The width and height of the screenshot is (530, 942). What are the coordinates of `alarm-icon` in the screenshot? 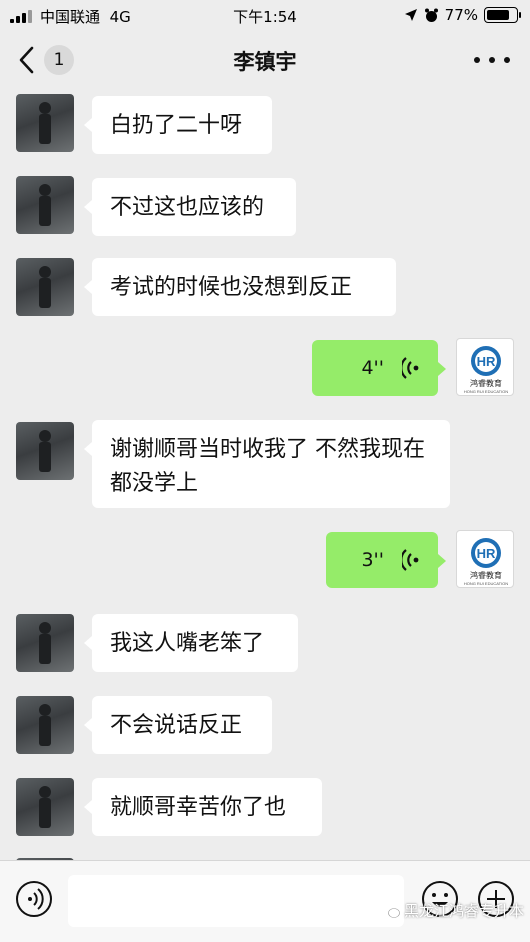 It's located at (431, 15).